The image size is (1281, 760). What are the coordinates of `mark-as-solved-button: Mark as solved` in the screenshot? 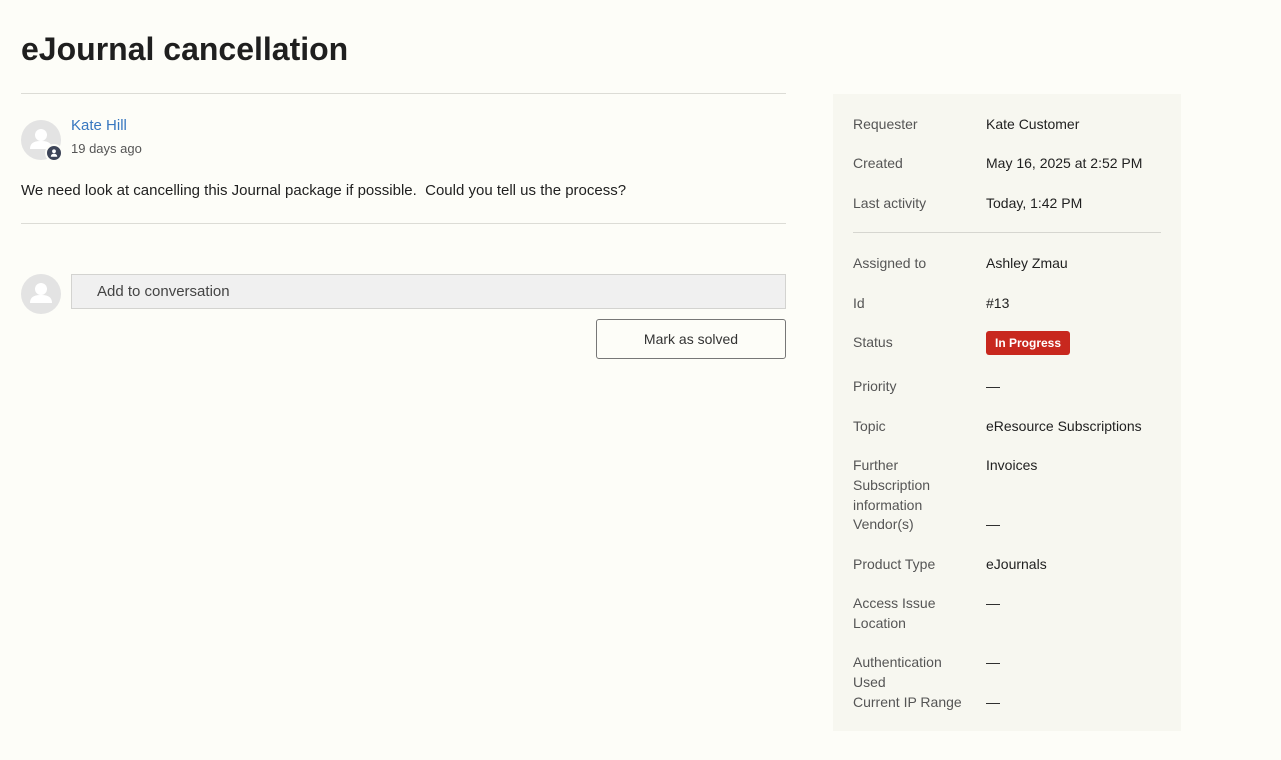 It's located at (691, 339).